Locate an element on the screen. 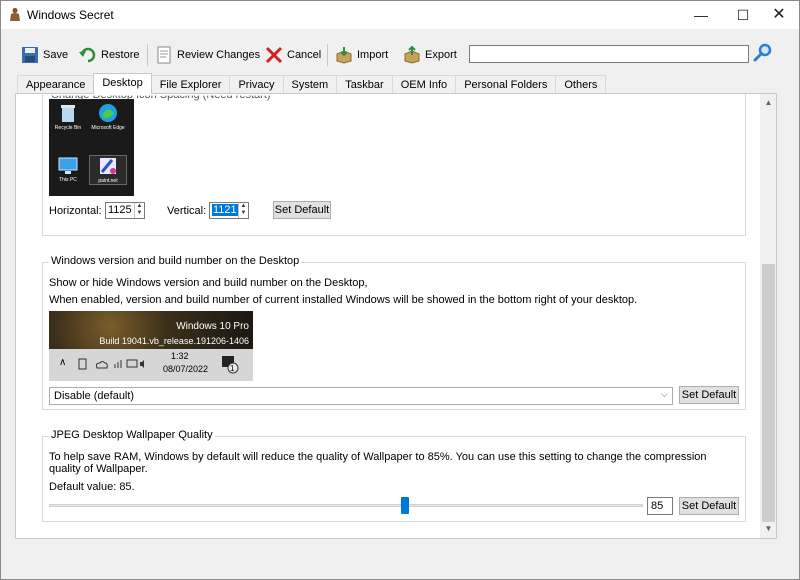 The height and width of the screenshot is (580, 800). tab-appearance: Appearance is located at coordinates (56, 84).